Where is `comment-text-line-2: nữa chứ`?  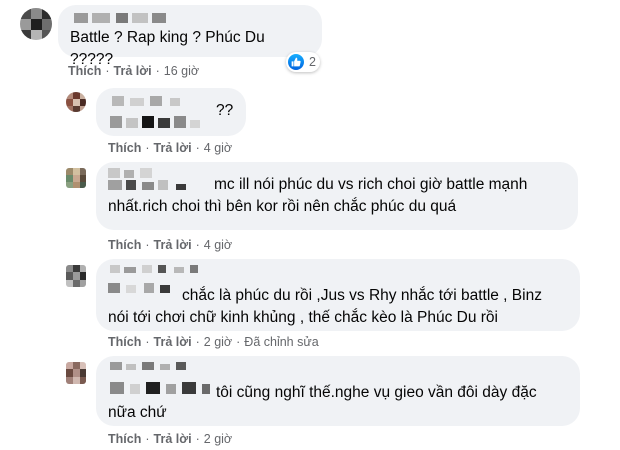
comment-text-line-2: nữa chứ is located at coordinates (137, 412).